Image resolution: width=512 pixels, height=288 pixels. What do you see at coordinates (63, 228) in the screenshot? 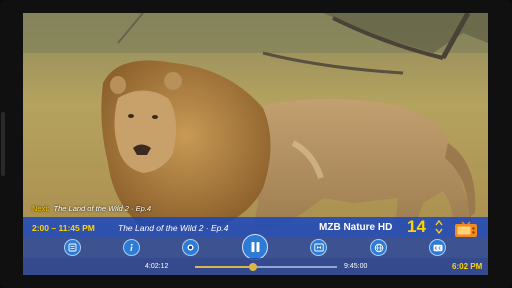
I see `program-time-range: 2:00 – 11:45 PM` at bounding box center [63, 228].